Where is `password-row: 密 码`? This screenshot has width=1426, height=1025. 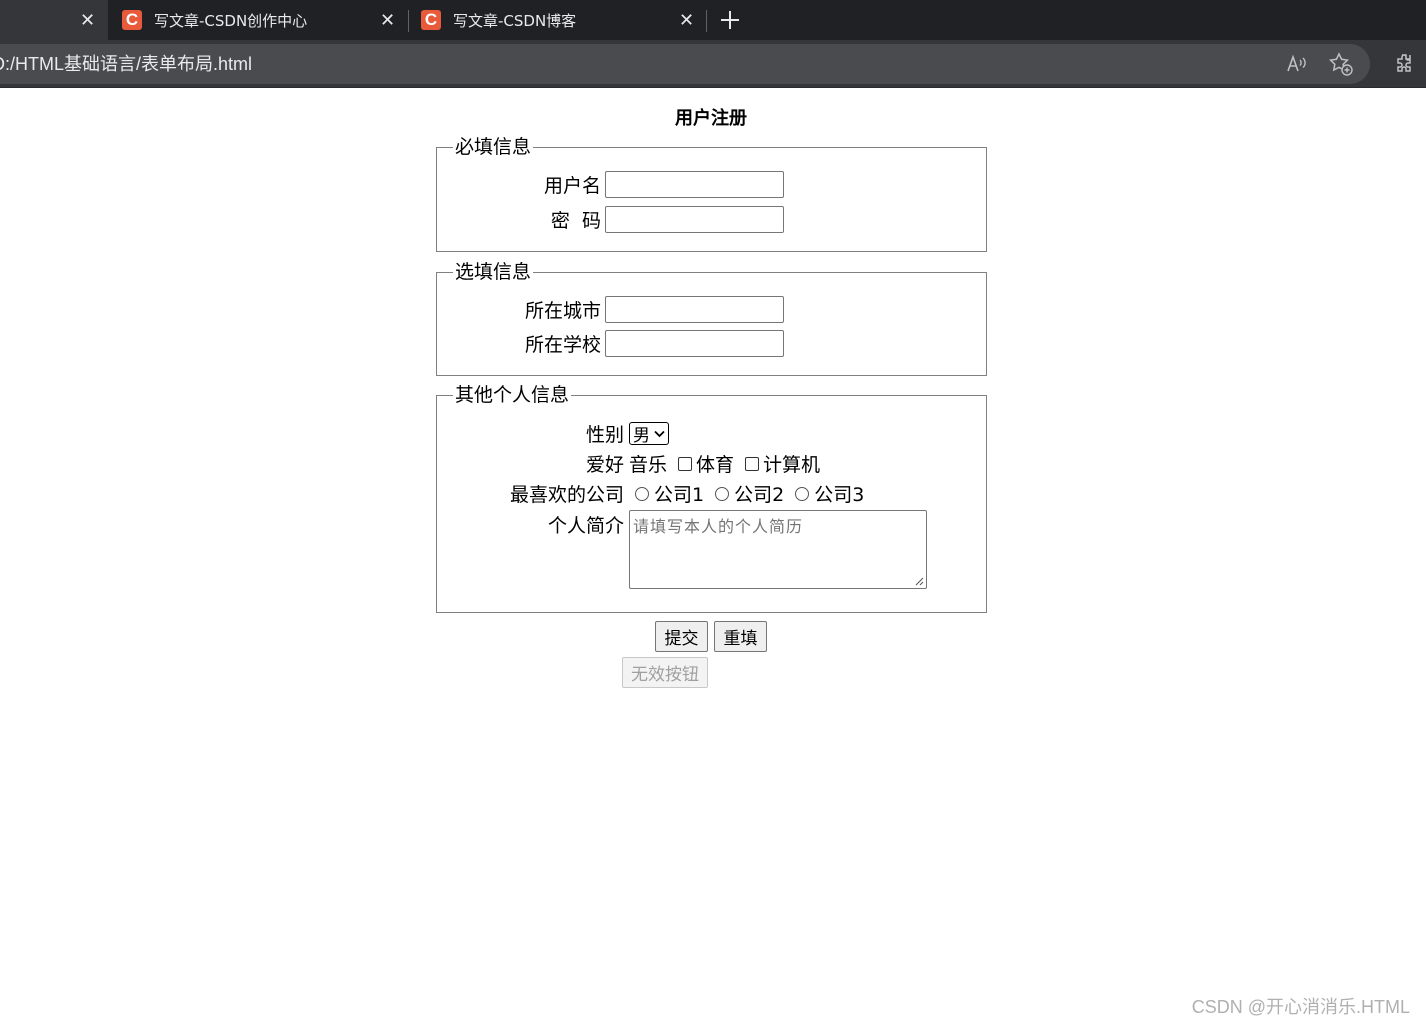 password-row: 密 码 is located at coordinates (642, 219).